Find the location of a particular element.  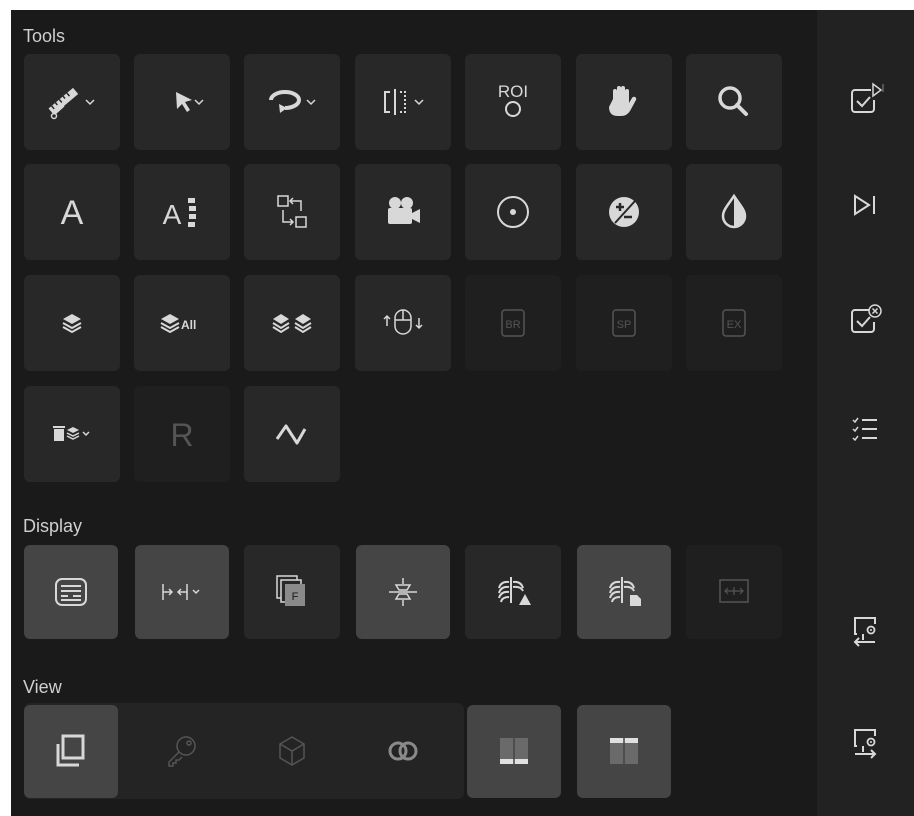

flip-vertical-button is located at coordinates (403, 592).